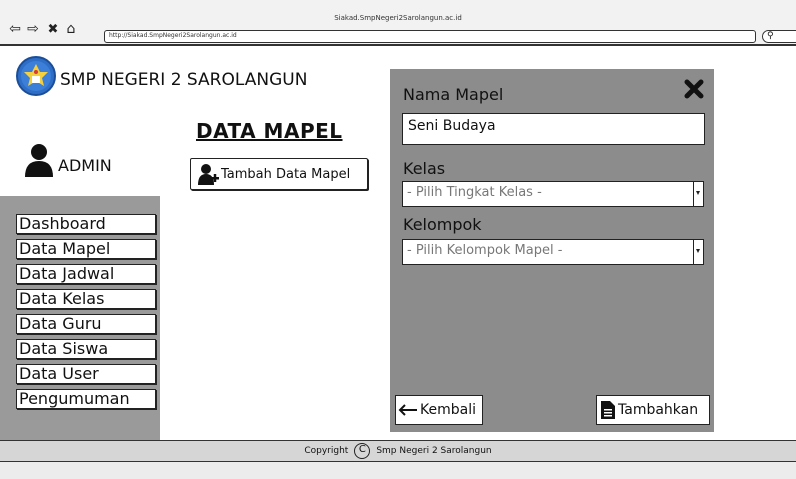  What do you see at coordinates (448, 410) in the screenshot?
I see `back-button-label: Kembali` at bounding box center [448, 410].